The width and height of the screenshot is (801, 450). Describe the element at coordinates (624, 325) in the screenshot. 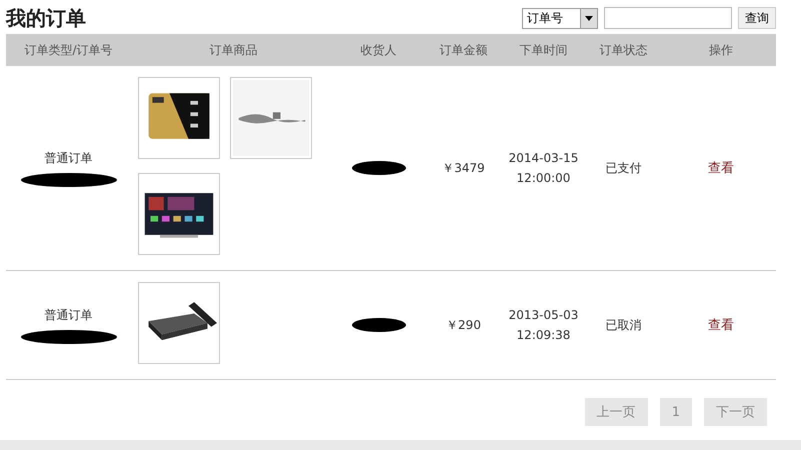

I see `order-status: 已取消` at that location.